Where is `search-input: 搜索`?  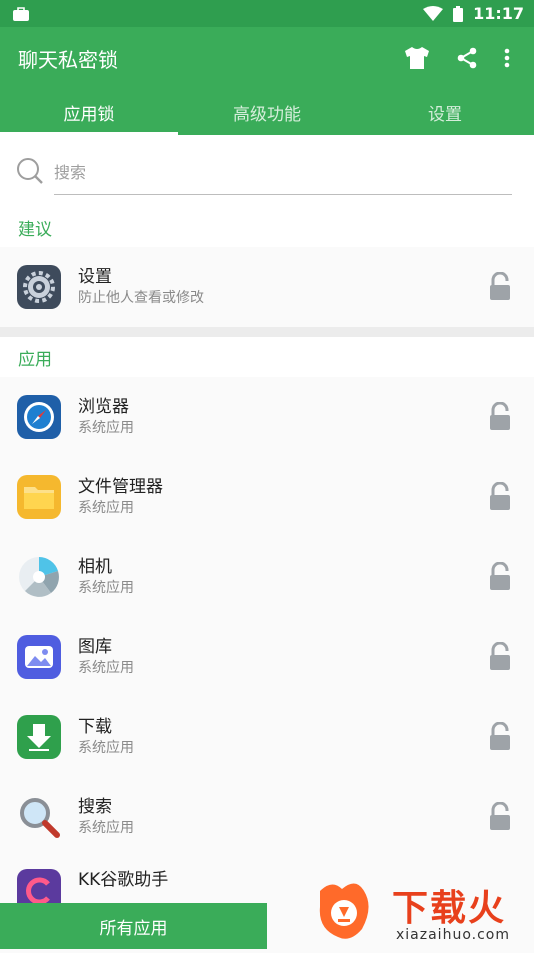 search-input: 搜索 is located at coordinates (283, 171).